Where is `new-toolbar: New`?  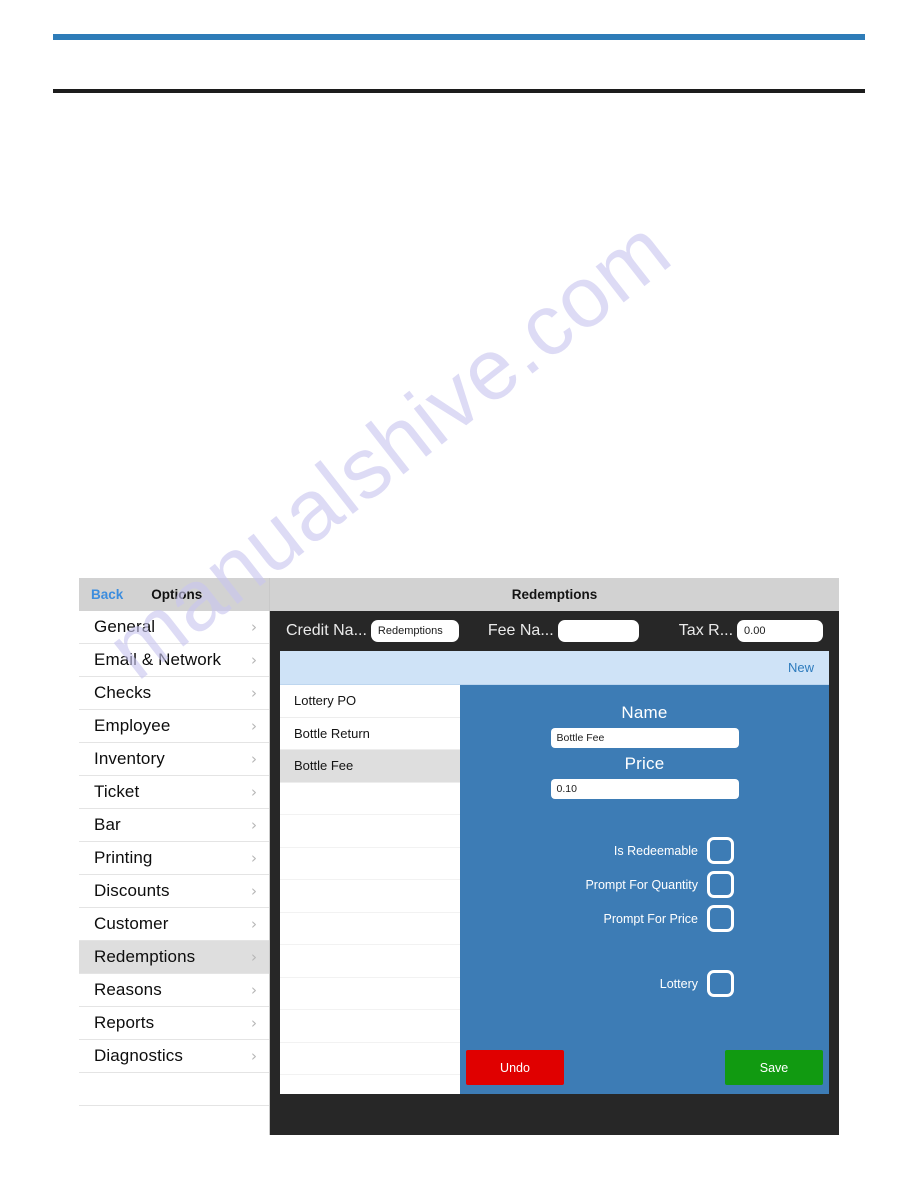
new-toolbar: New is located at coordinates (554, 668).